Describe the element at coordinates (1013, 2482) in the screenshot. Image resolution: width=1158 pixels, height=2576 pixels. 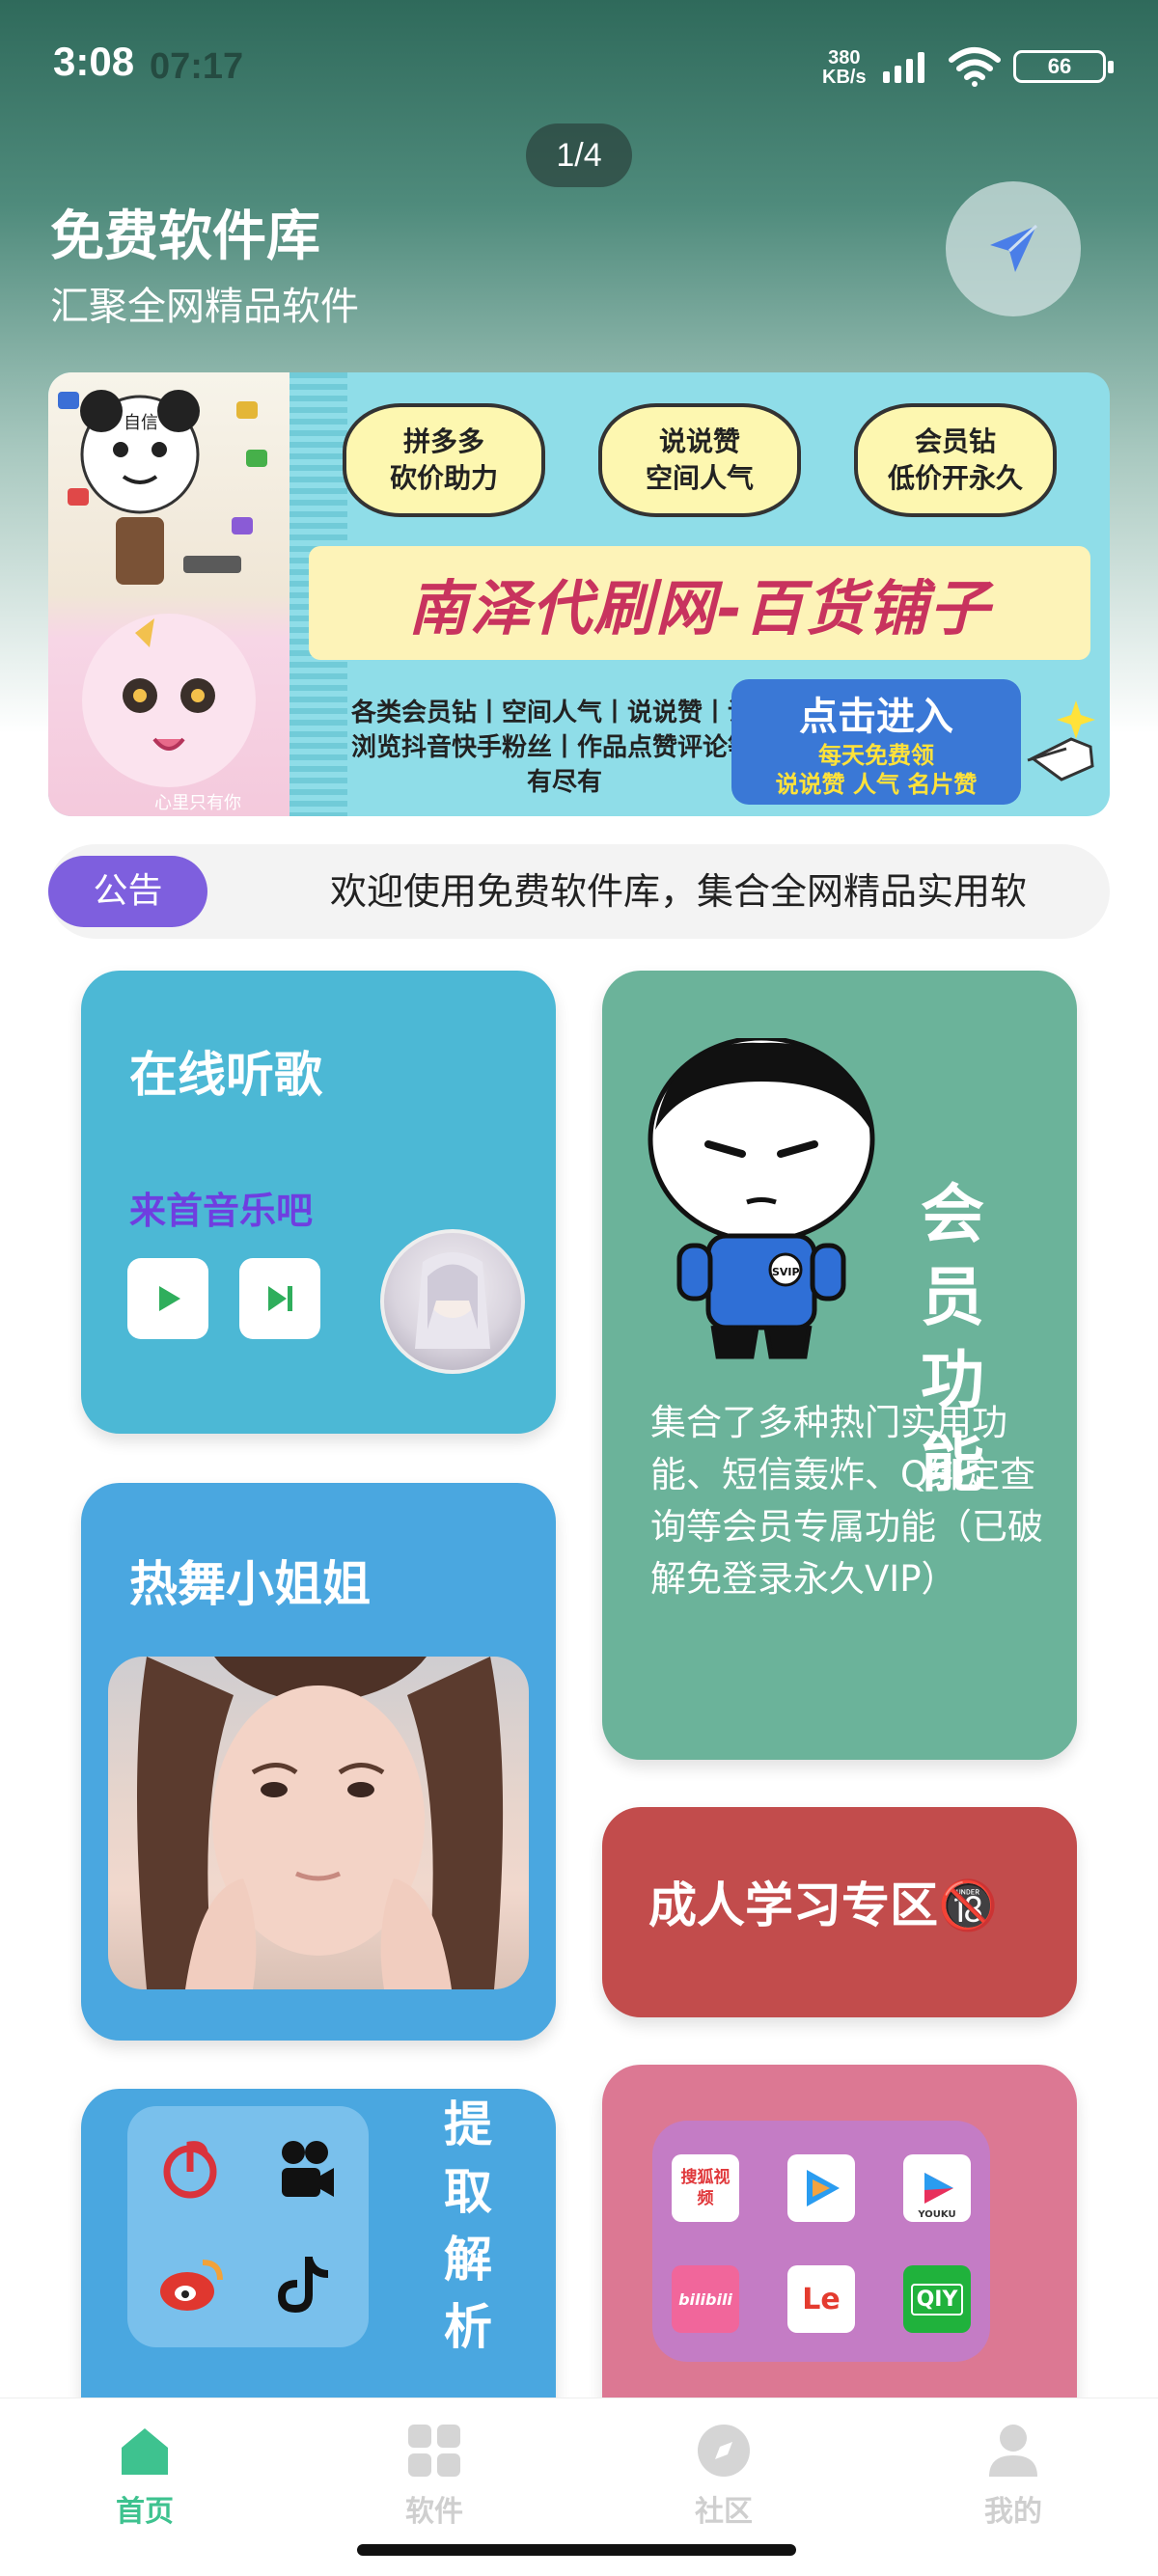
I see `nav-profile: 我的` at that location.